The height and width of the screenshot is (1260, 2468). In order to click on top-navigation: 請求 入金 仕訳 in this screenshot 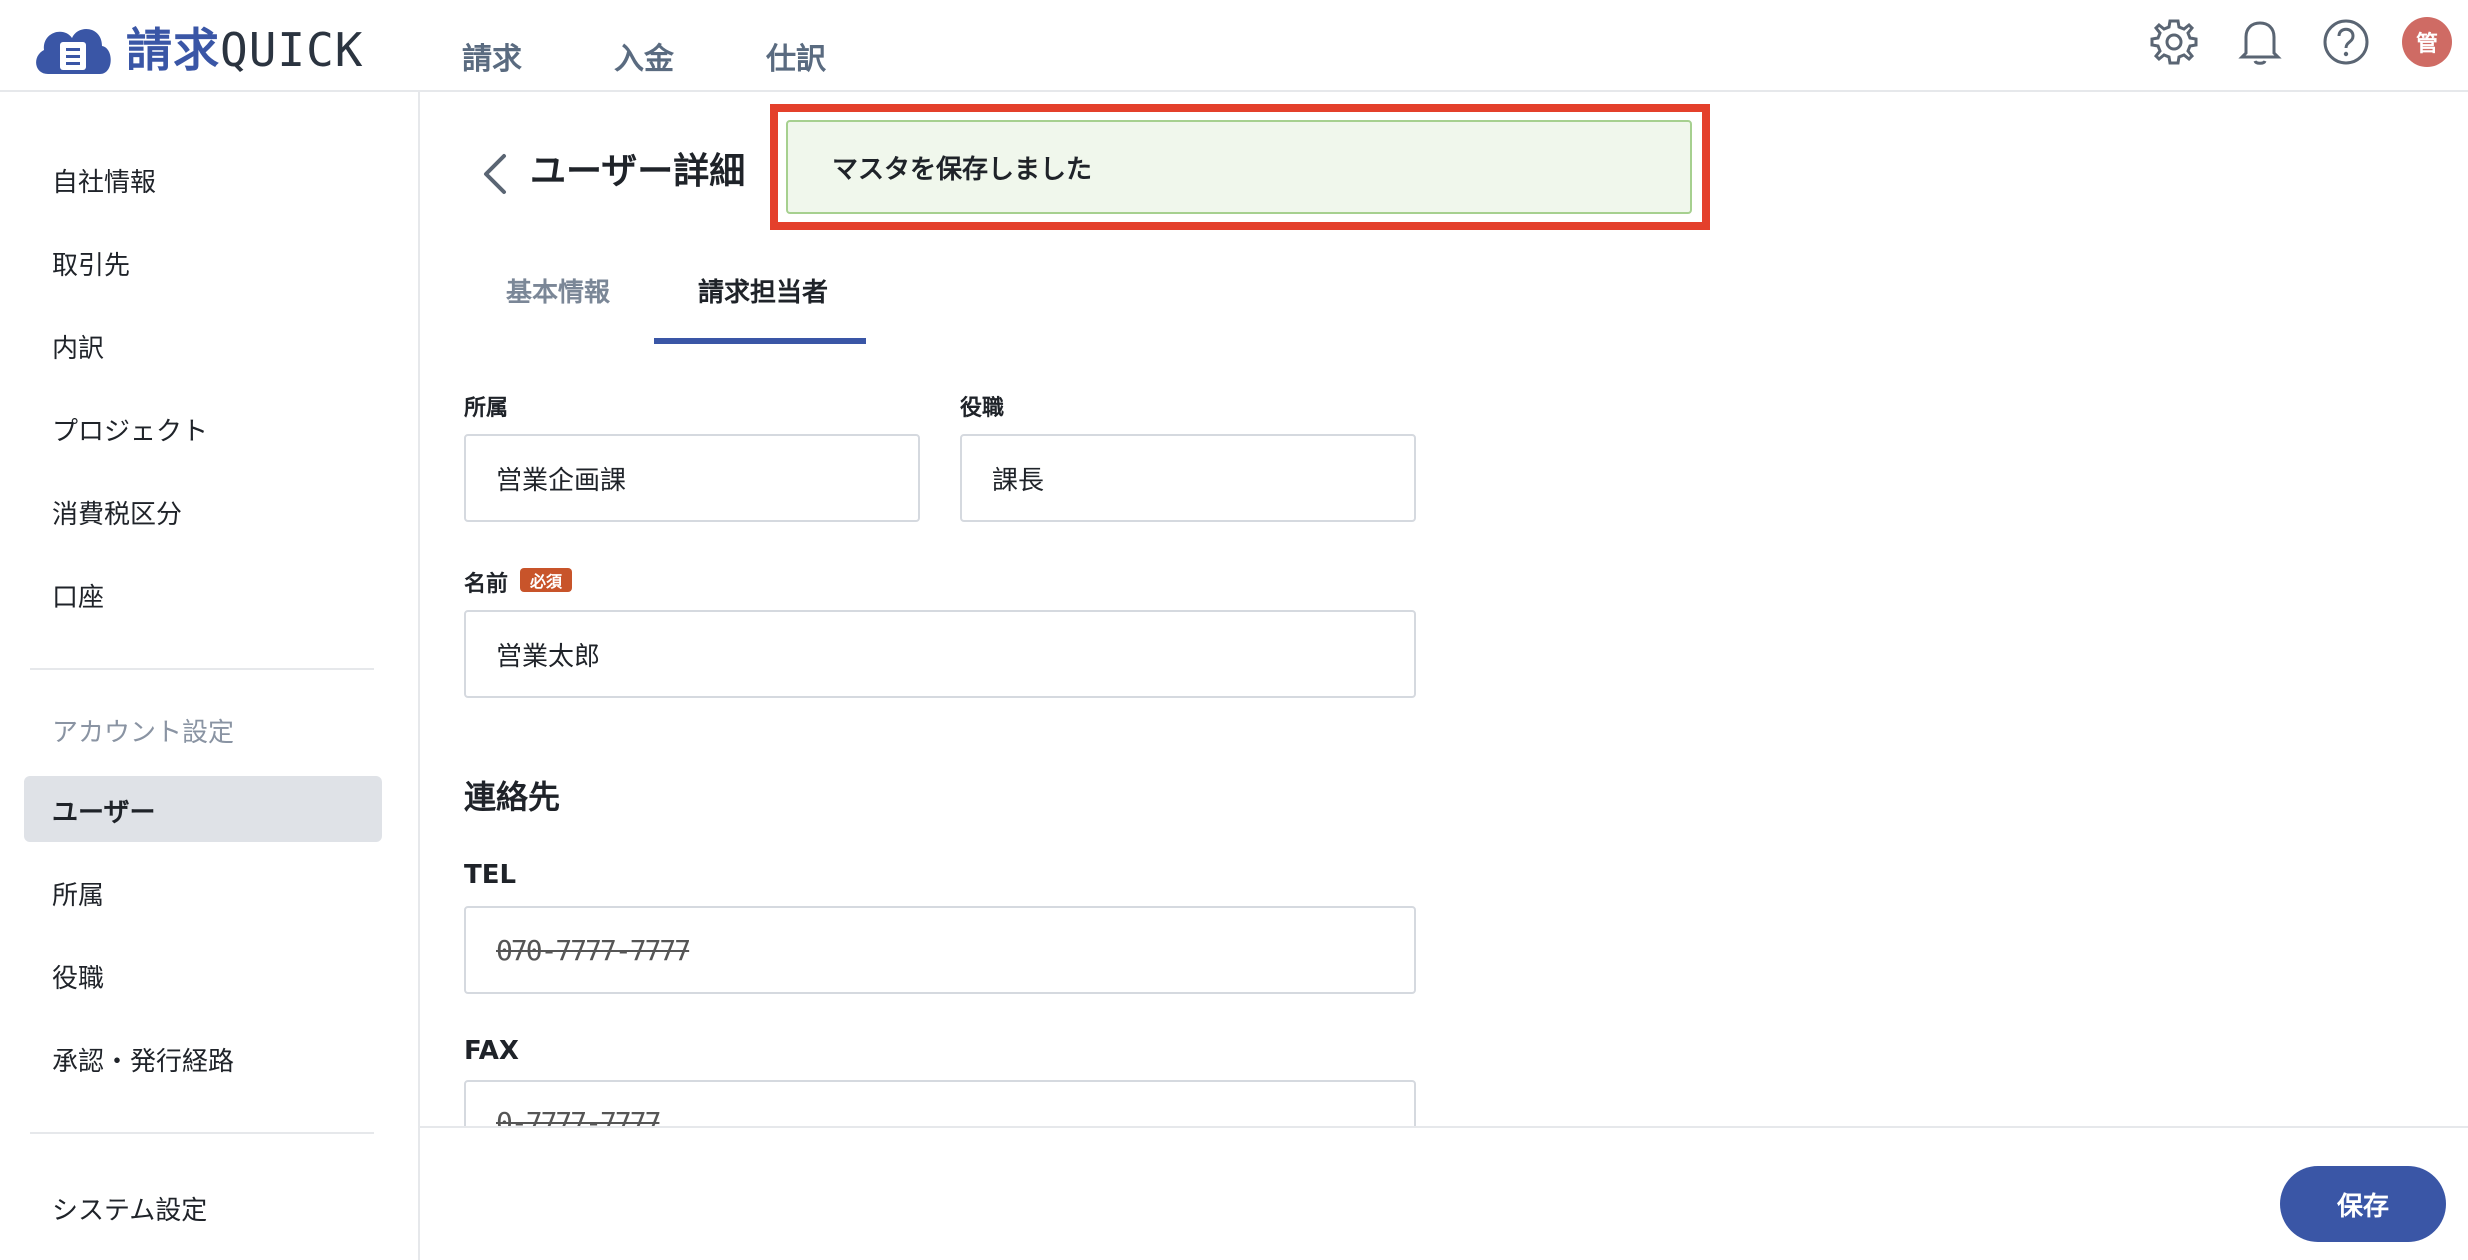, I will do `click(690, 56)`.